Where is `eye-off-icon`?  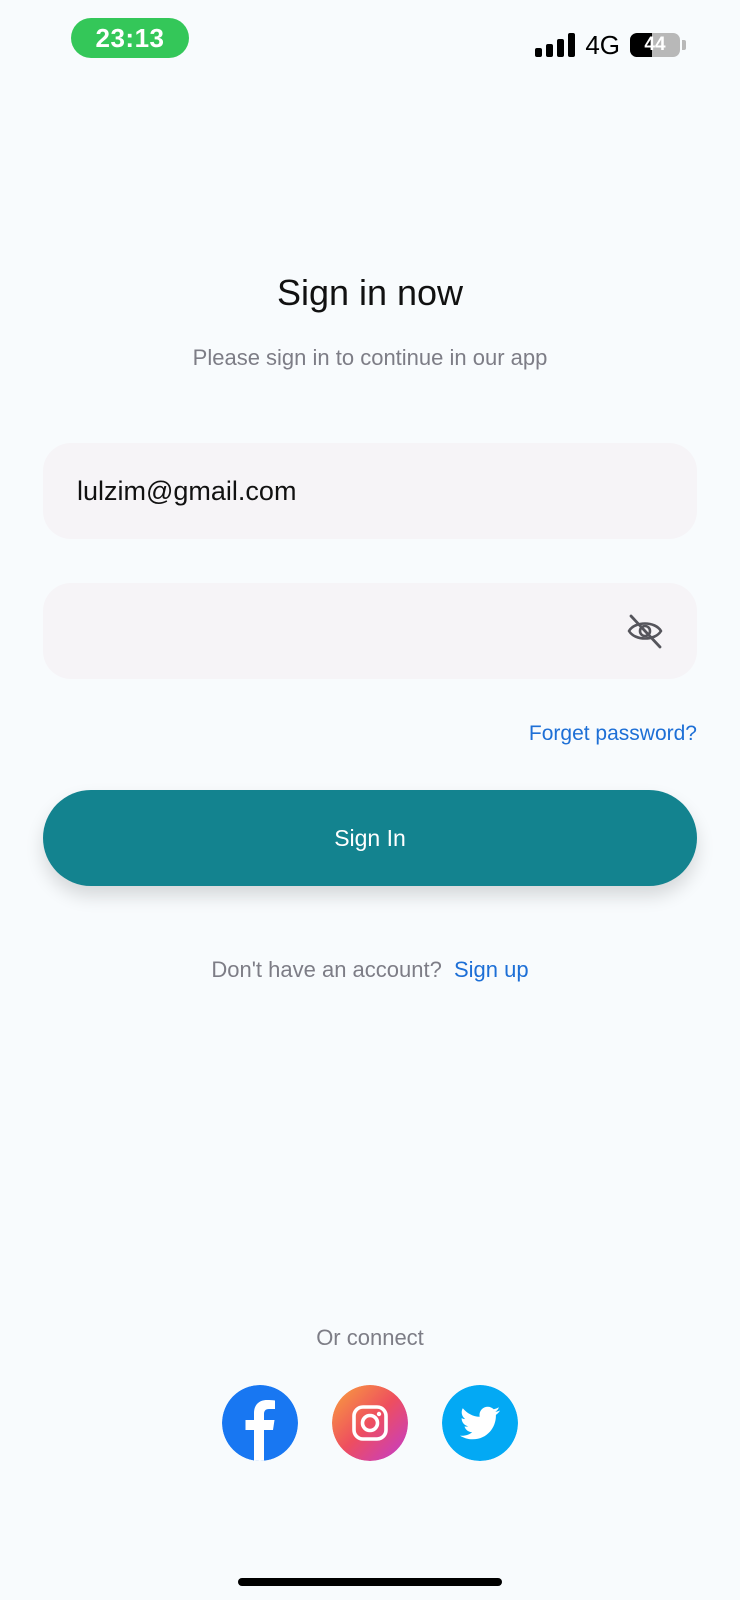
eye-off-icon is located at coordinates (645, 631).